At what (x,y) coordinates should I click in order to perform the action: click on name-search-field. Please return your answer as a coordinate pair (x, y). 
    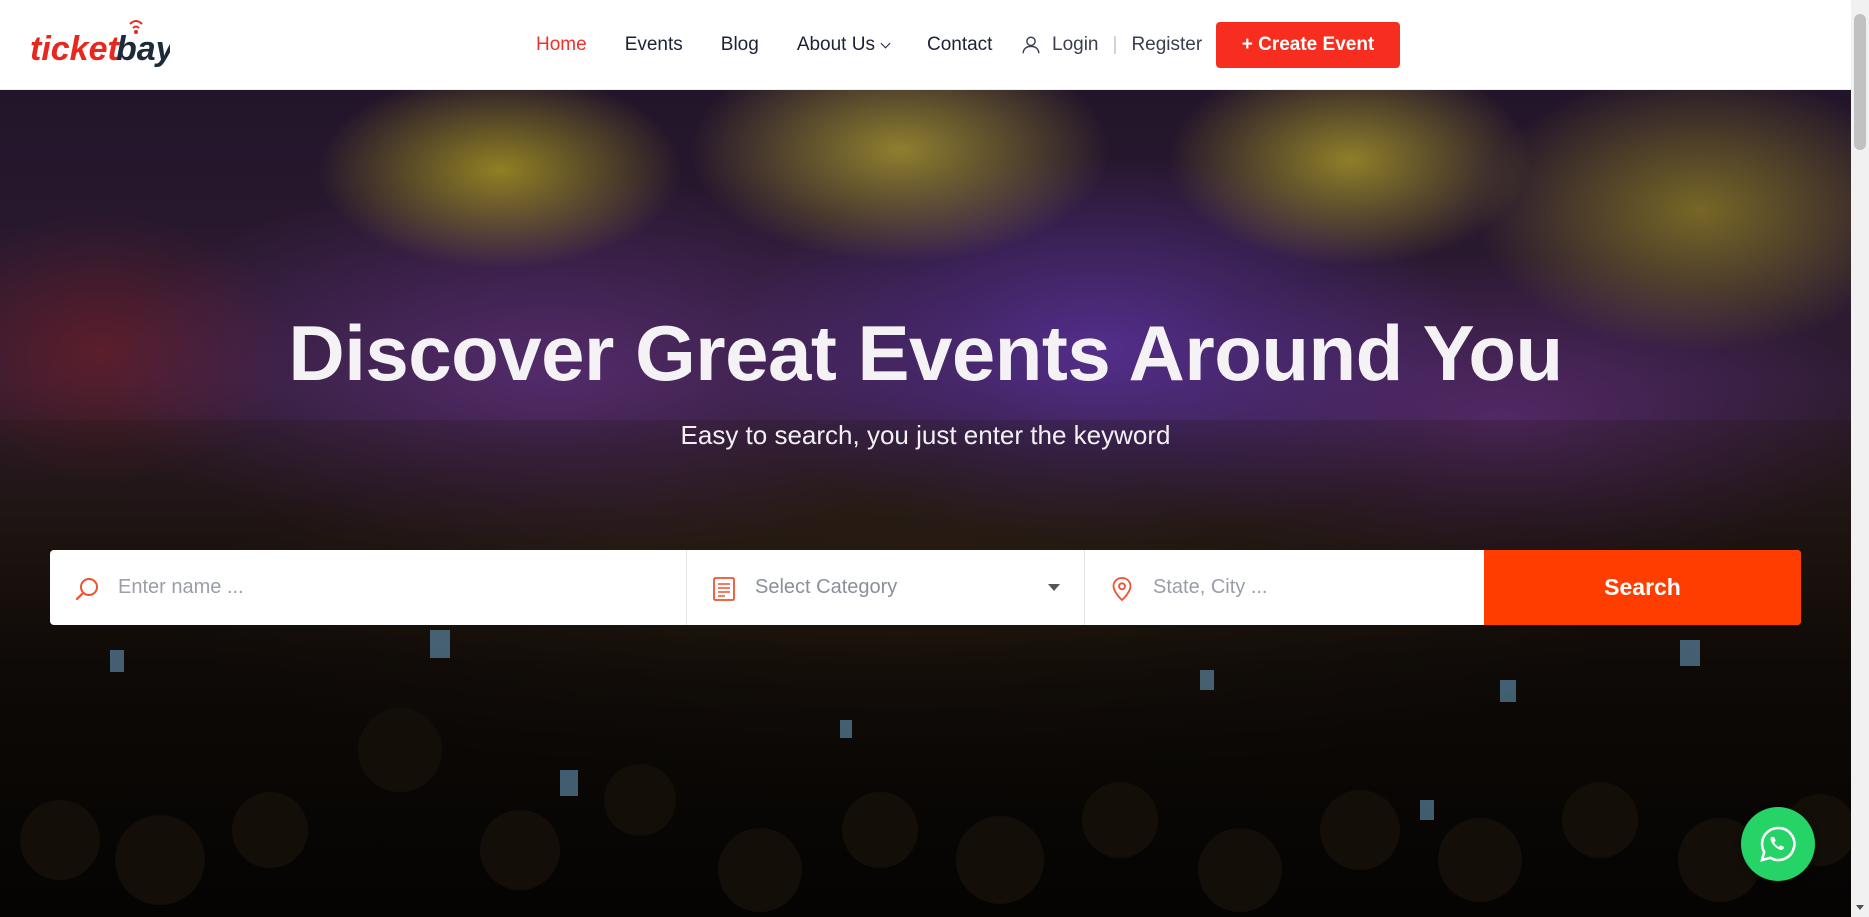
    Looking at the image, I should click on (368, 587).